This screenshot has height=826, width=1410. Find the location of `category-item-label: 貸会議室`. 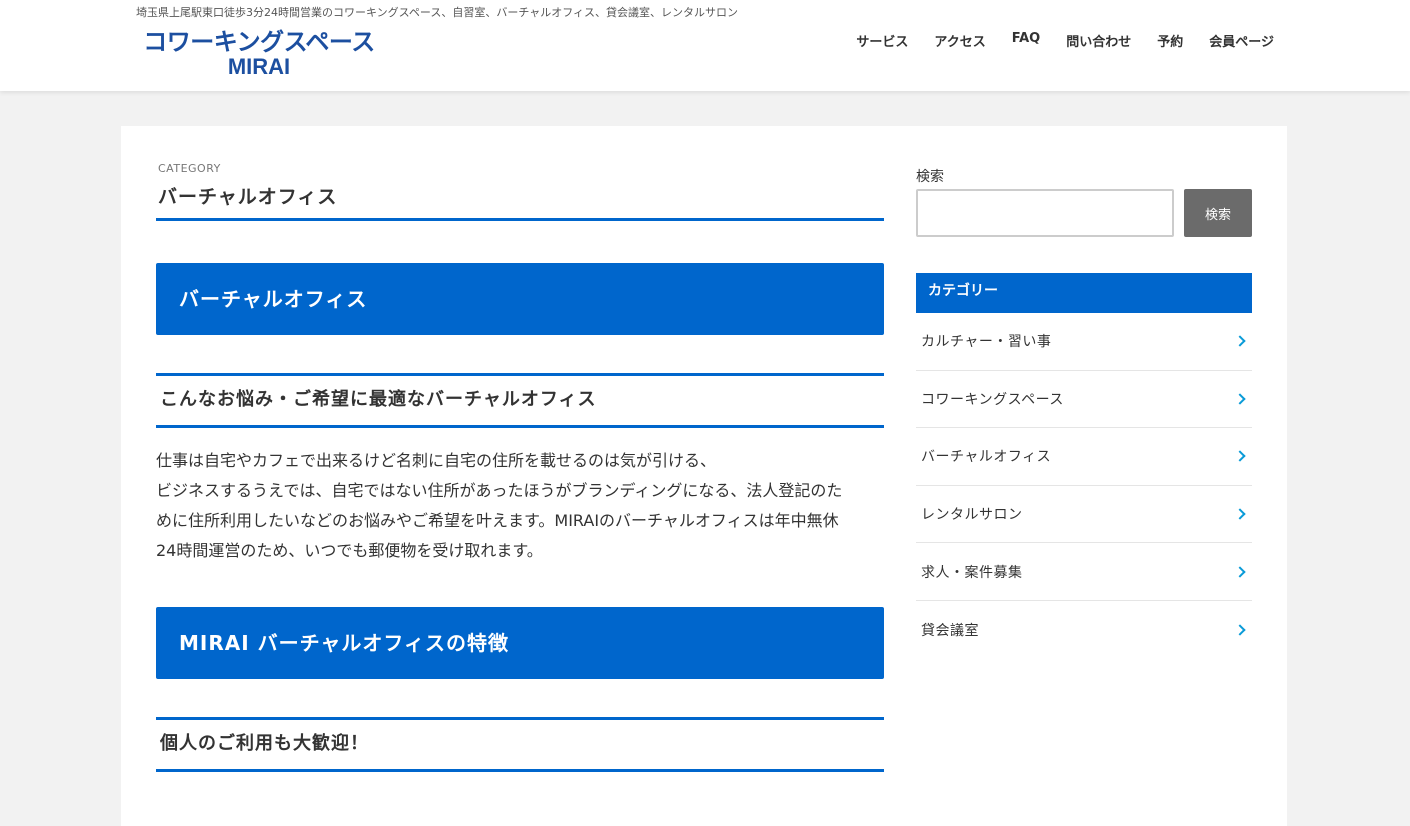

category-item-label: 貸会議室 is located at coordinates (950, 630).